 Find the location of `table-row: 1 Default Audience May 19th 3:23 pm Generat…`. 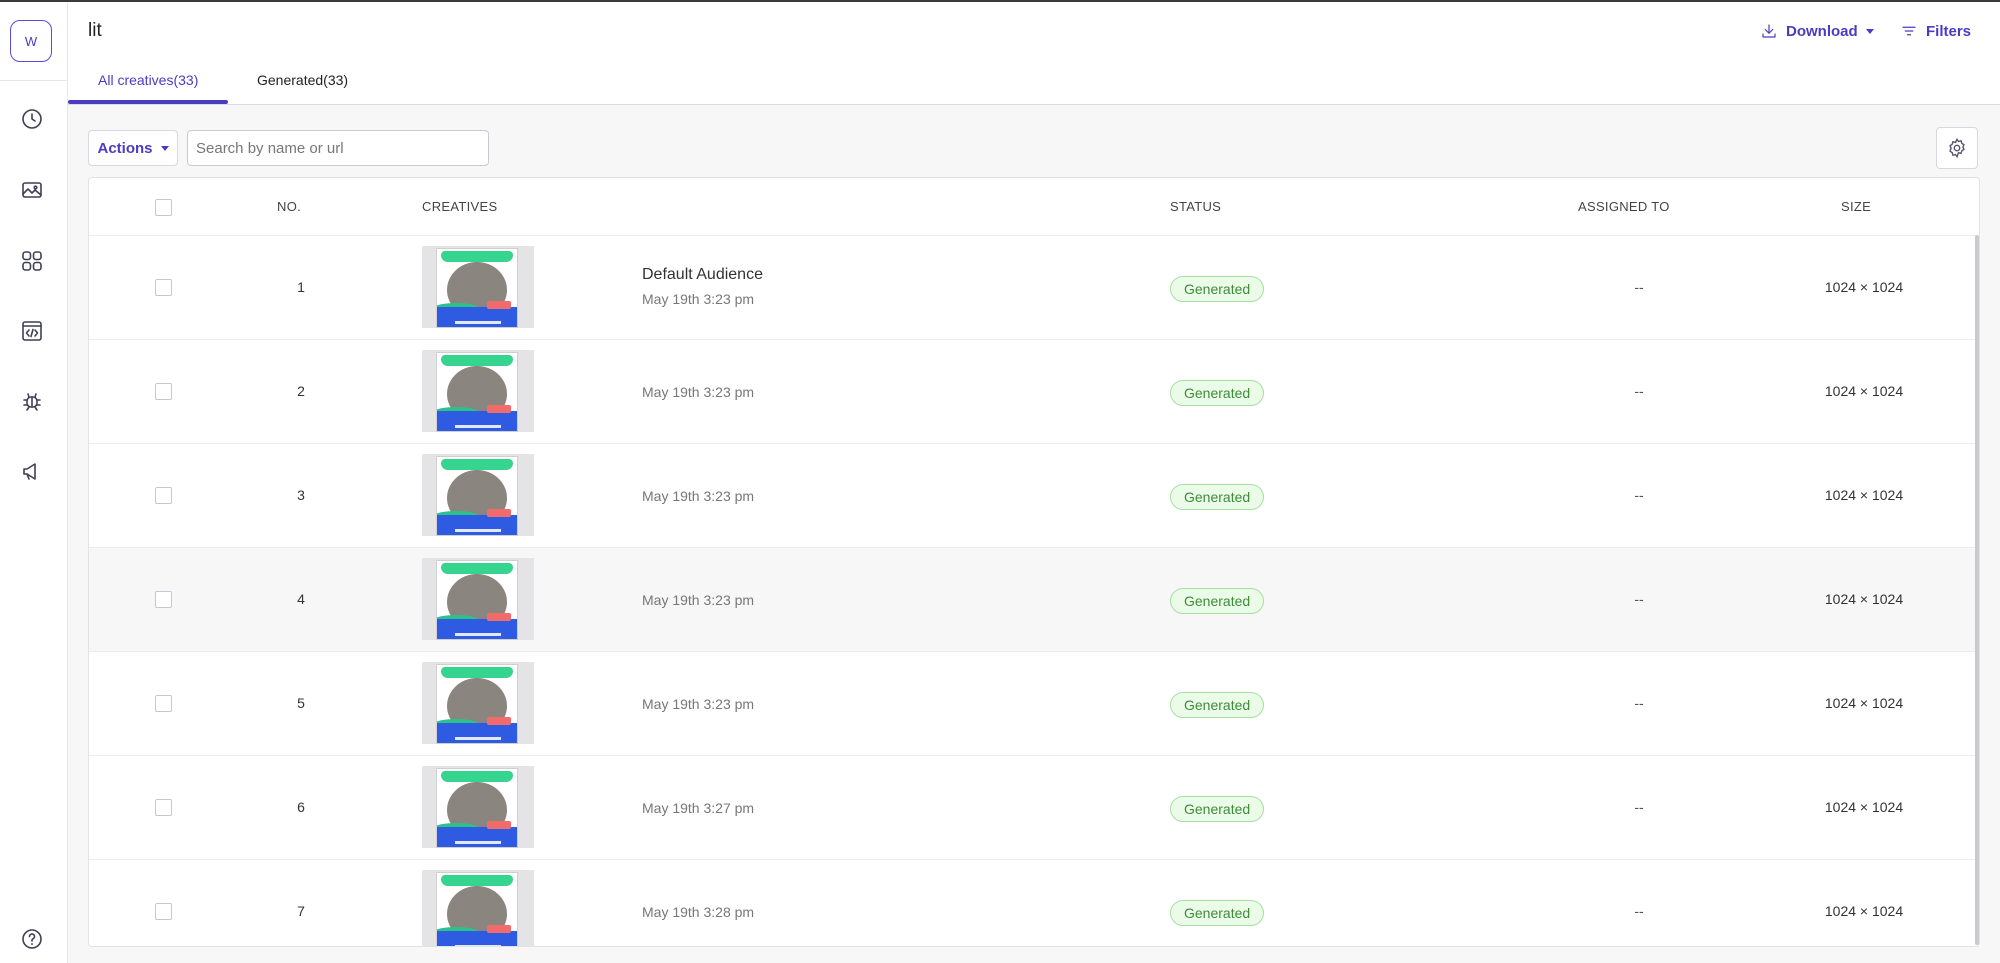

table-row: 1 Default Audience May 19th 3:23 pm Generat… is located at coordinates (1033, 287).